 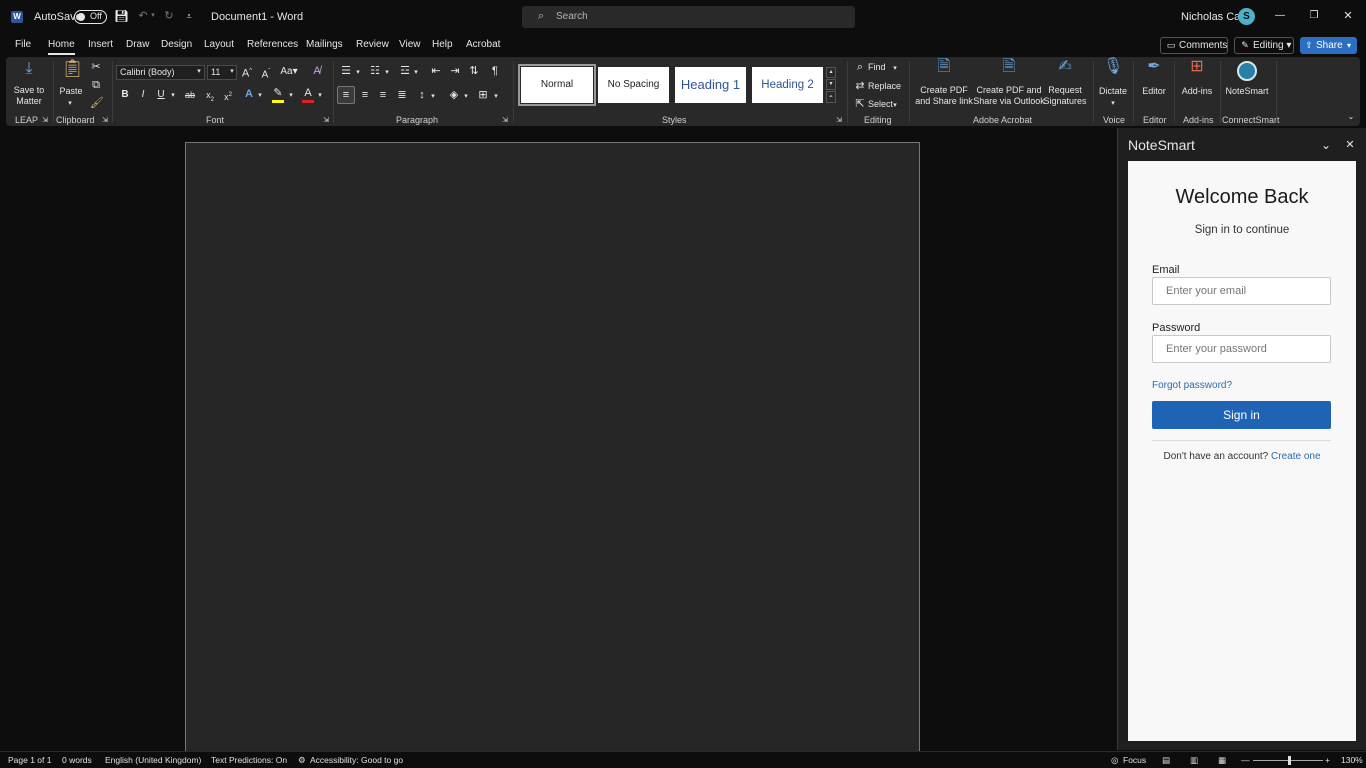 I want to click on password-field: Enter your password, so click(x=1241, y=349).